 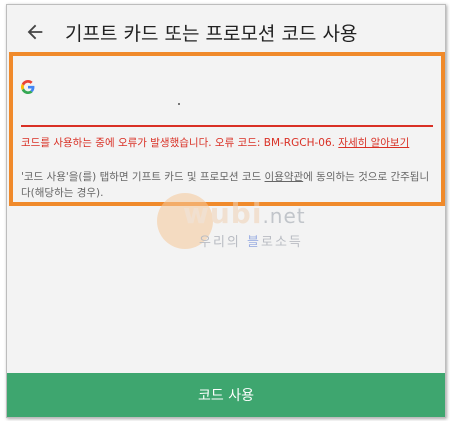 What do you see at coordinates (223, 213) in the screenshot?
I see `watermark-main: wubi` at bounding box center [223, 213].